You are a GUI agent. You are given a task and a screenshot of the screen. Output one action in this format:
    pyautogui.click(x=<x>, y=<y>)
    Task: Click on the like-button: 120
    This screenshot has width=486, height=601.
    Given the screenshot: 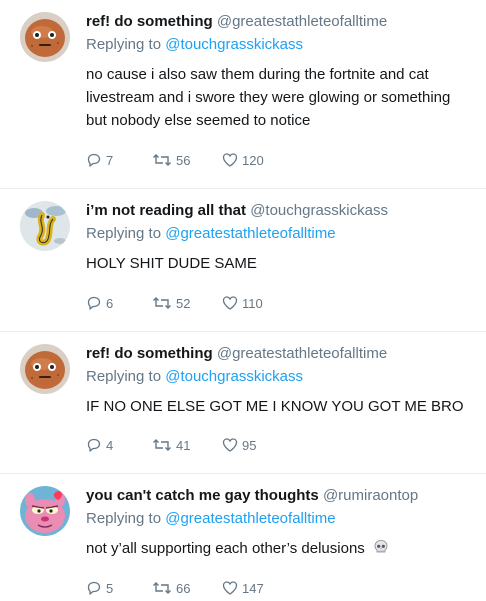 What is the action you would take?
    pyautogui.click(x=243, y=160)
    